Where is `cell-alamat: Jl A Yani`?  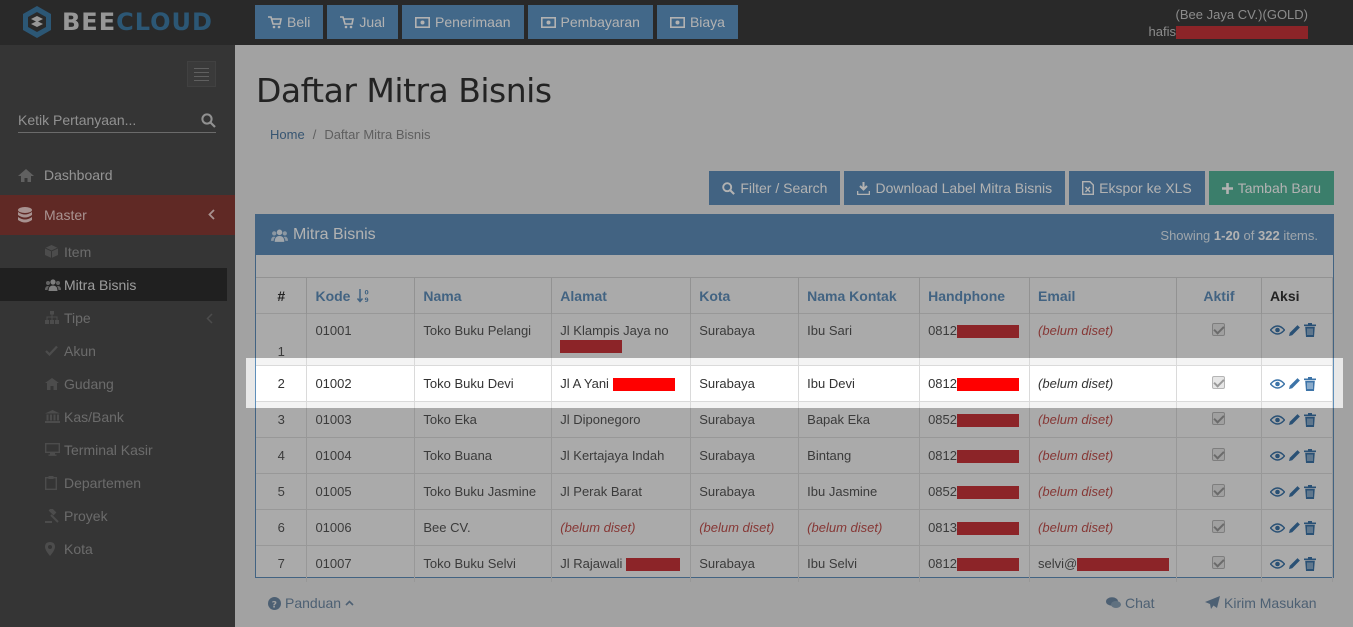 cell-alamat: Jl A Yani is located at coordinates (621, 383).